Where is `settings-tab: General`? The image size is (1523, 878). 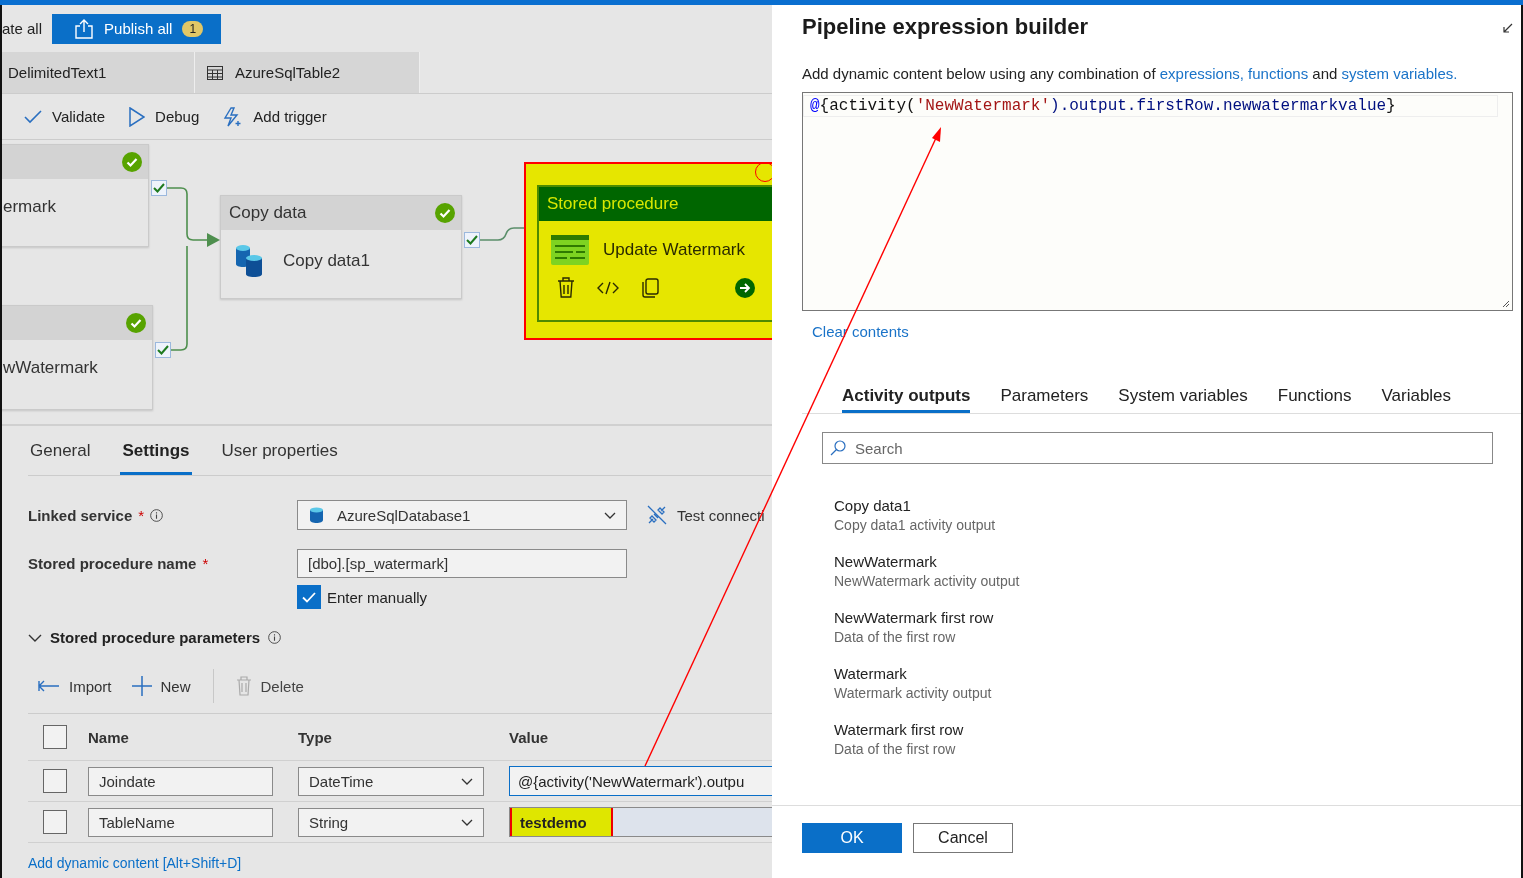 settings-tab: General is located at coordinates (60, 452).